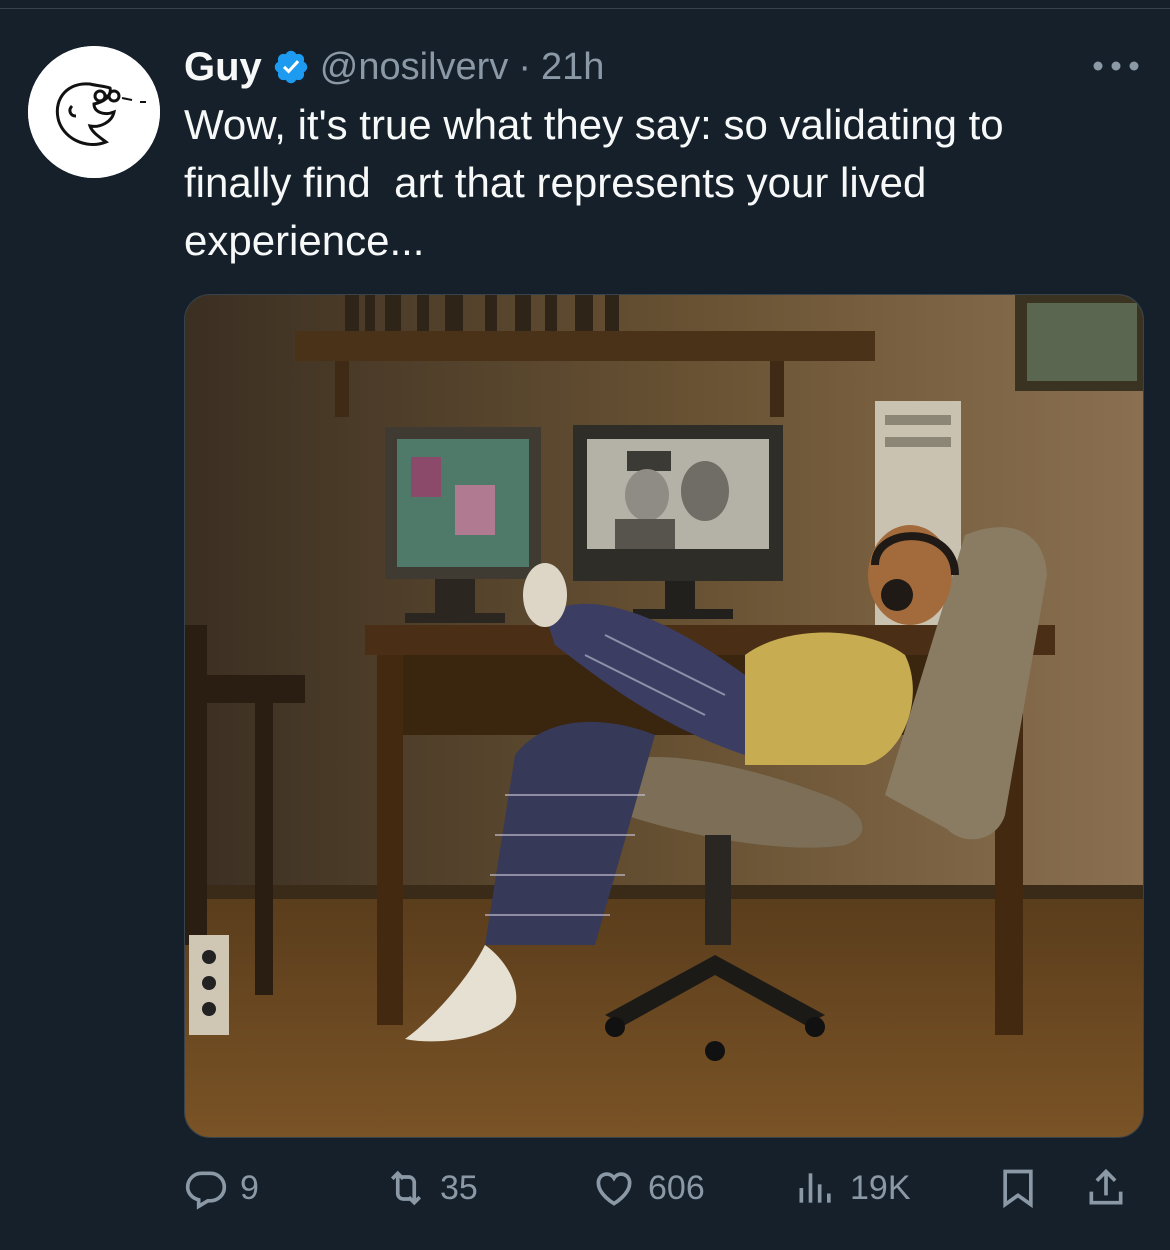 This screenshot has height=1250, width=1170. I want to click on views-bars-icon, so click(815, 1188).